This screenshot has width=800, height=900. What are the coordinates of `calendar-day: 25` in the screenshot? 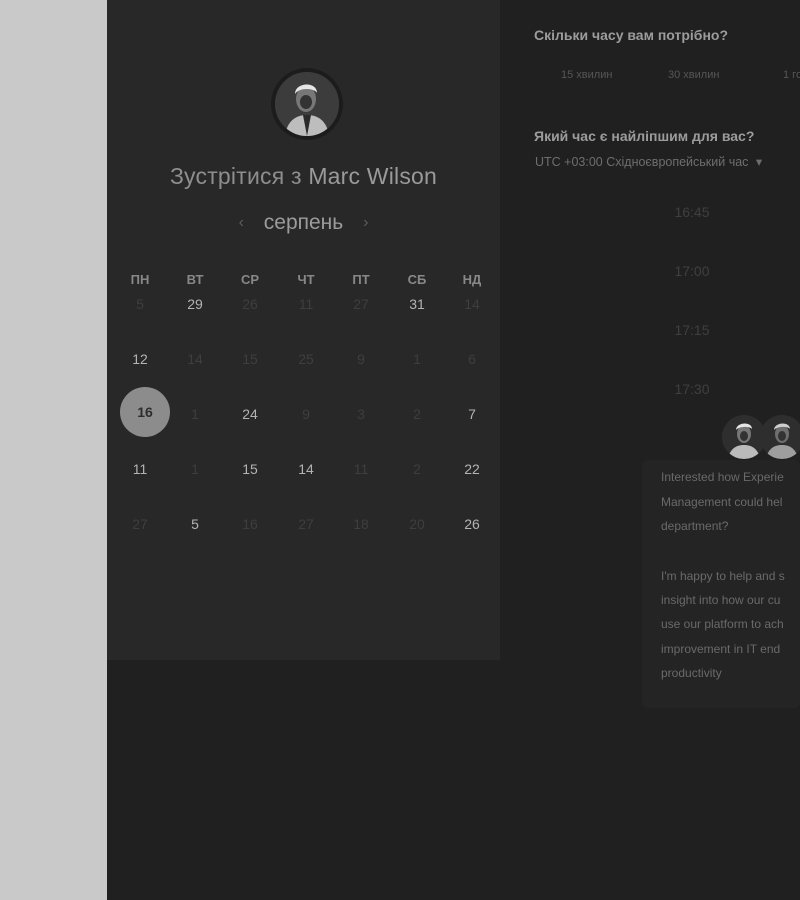 It's located at (306, 359).